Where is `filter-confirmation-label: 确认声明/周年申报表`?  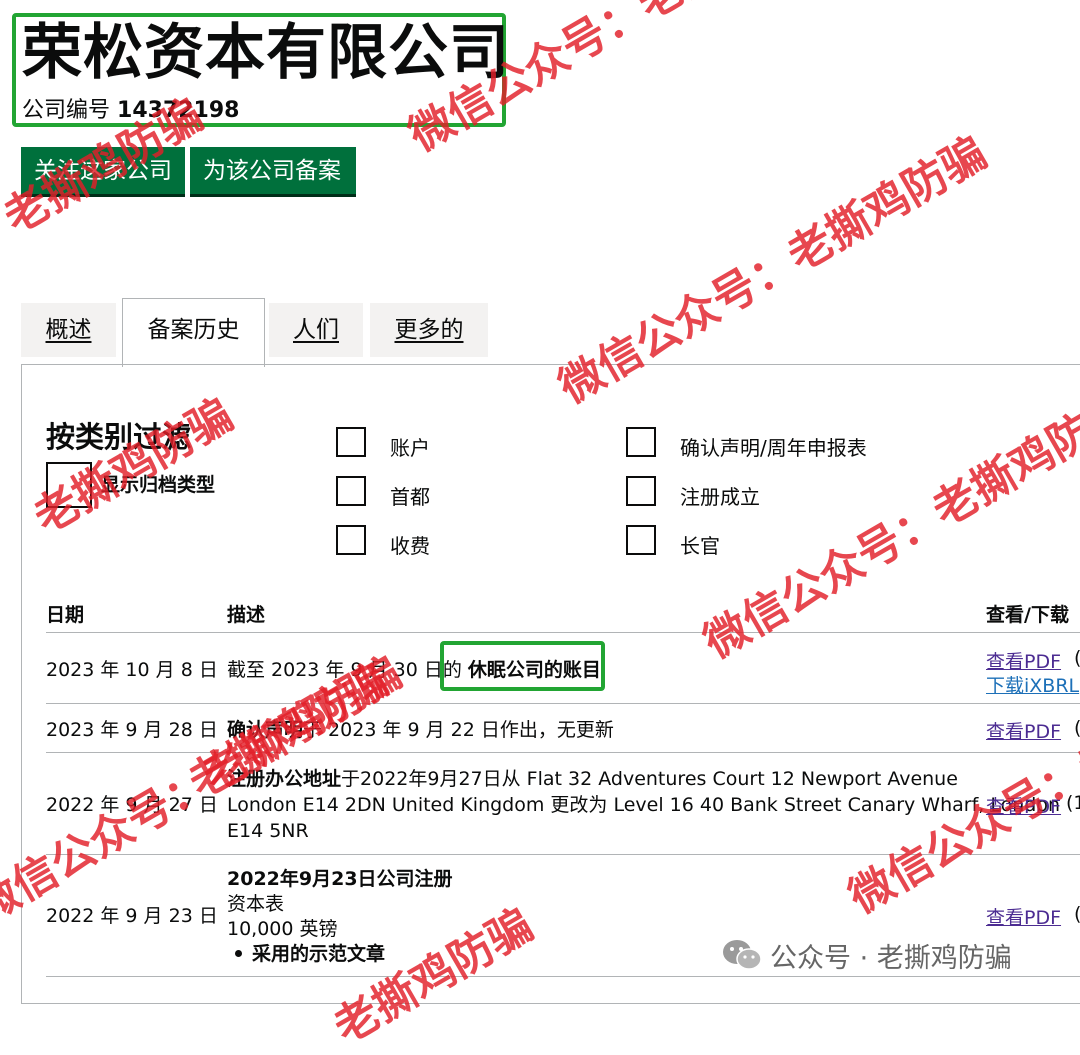
filter-confirmation-label: 确认声明/周年申报表 is located at coordinates (773, 448).